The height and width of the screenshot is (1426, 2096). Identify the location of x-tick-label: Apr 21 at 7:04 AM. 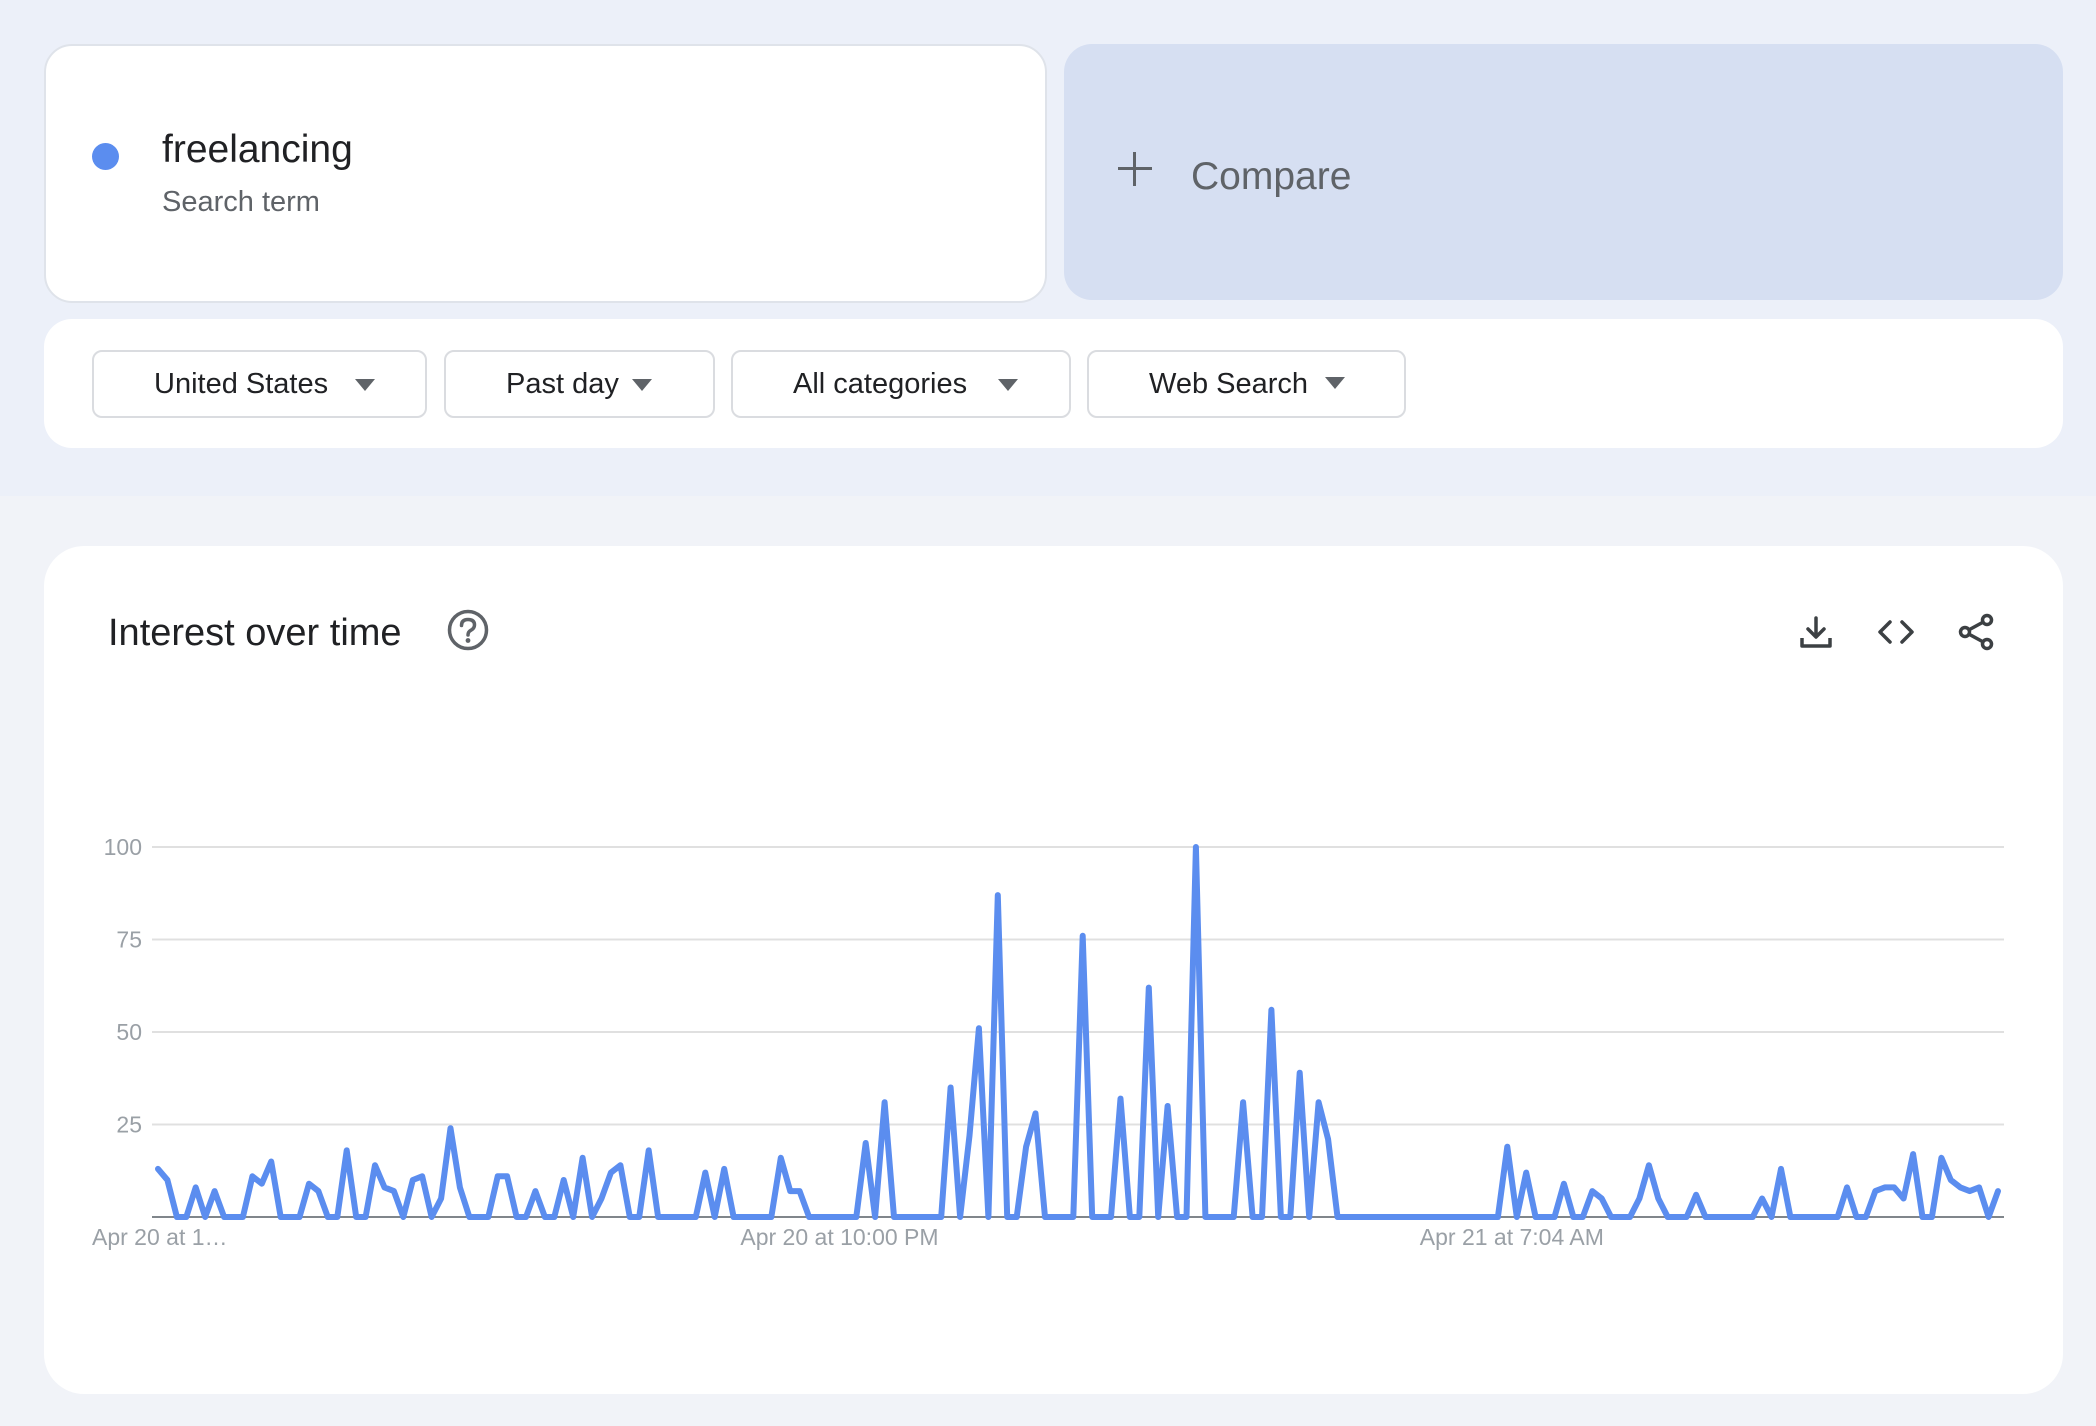
(1512, 1237).